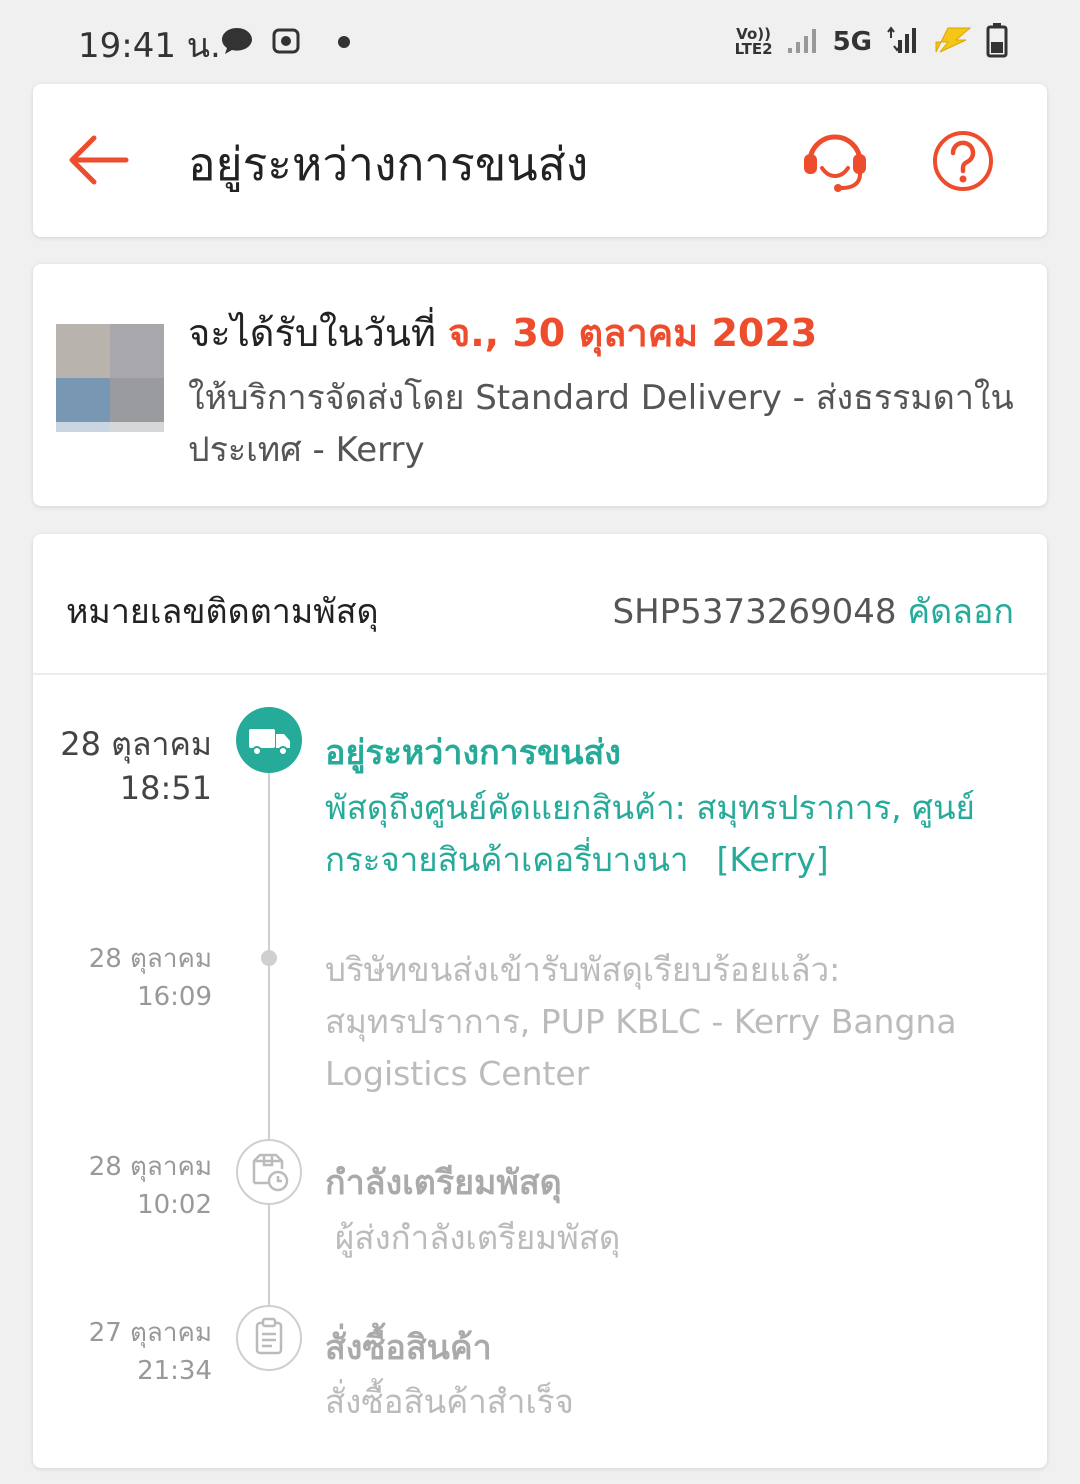 The image size is (1080, 1484). What do you see at coordinates (149, 46) in the screenshot?
I see `status-time: 19:41 น.` at bounding box center [149, 46].